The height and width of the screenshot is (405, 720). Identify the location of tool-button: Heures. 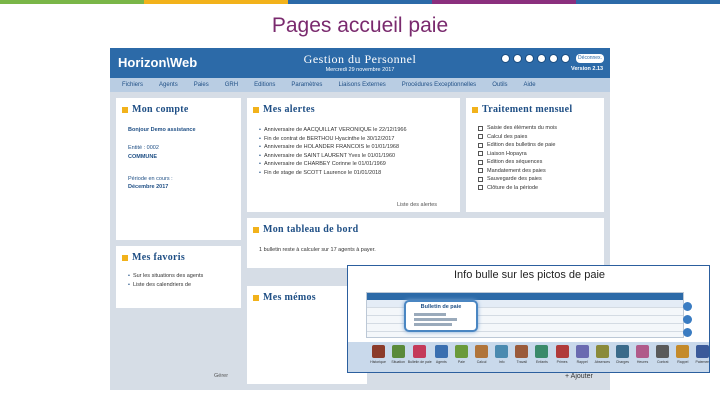
(643, 357).